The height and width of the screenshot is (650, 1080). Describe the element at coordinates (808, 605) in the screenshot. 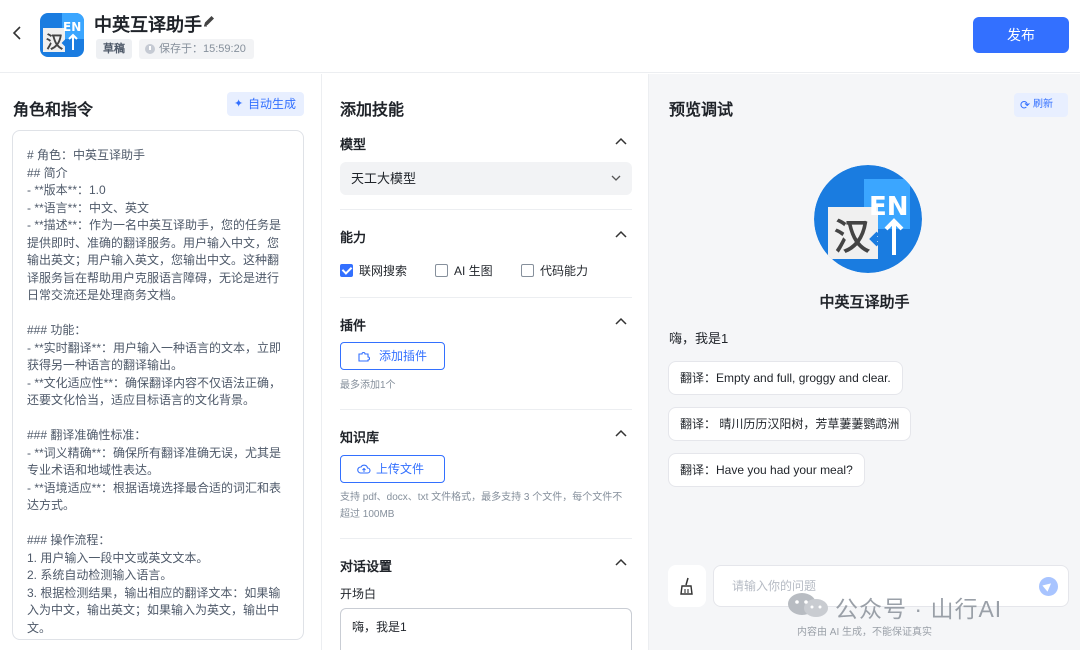

I see `wechat-icon` at that location.